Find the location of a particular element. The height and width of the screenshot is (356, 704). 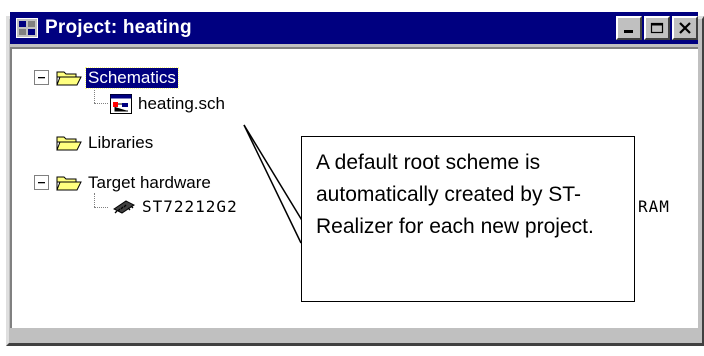

tree-item-schematics: Schematics is located at coordinates (117, 78).